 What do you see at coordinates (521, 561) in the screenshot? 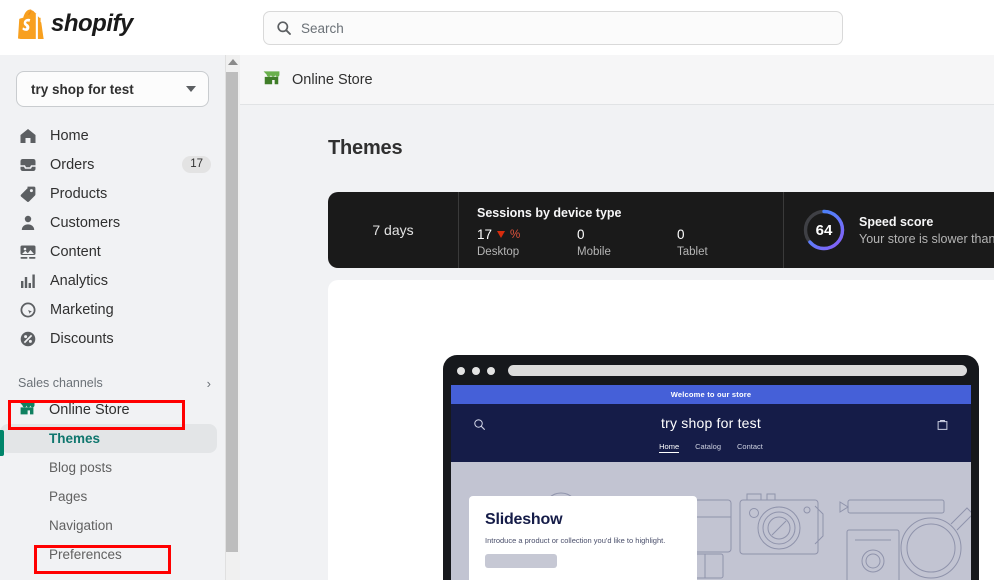
I see `slideshow-button` at bounding box center [521, 561].